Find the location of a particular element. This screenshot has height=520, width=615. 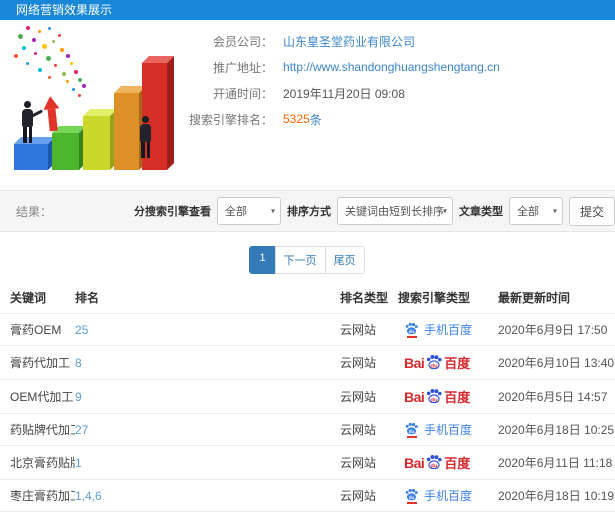

keyword-cell: 膏药代加工 is located at coordinates (37, 362).